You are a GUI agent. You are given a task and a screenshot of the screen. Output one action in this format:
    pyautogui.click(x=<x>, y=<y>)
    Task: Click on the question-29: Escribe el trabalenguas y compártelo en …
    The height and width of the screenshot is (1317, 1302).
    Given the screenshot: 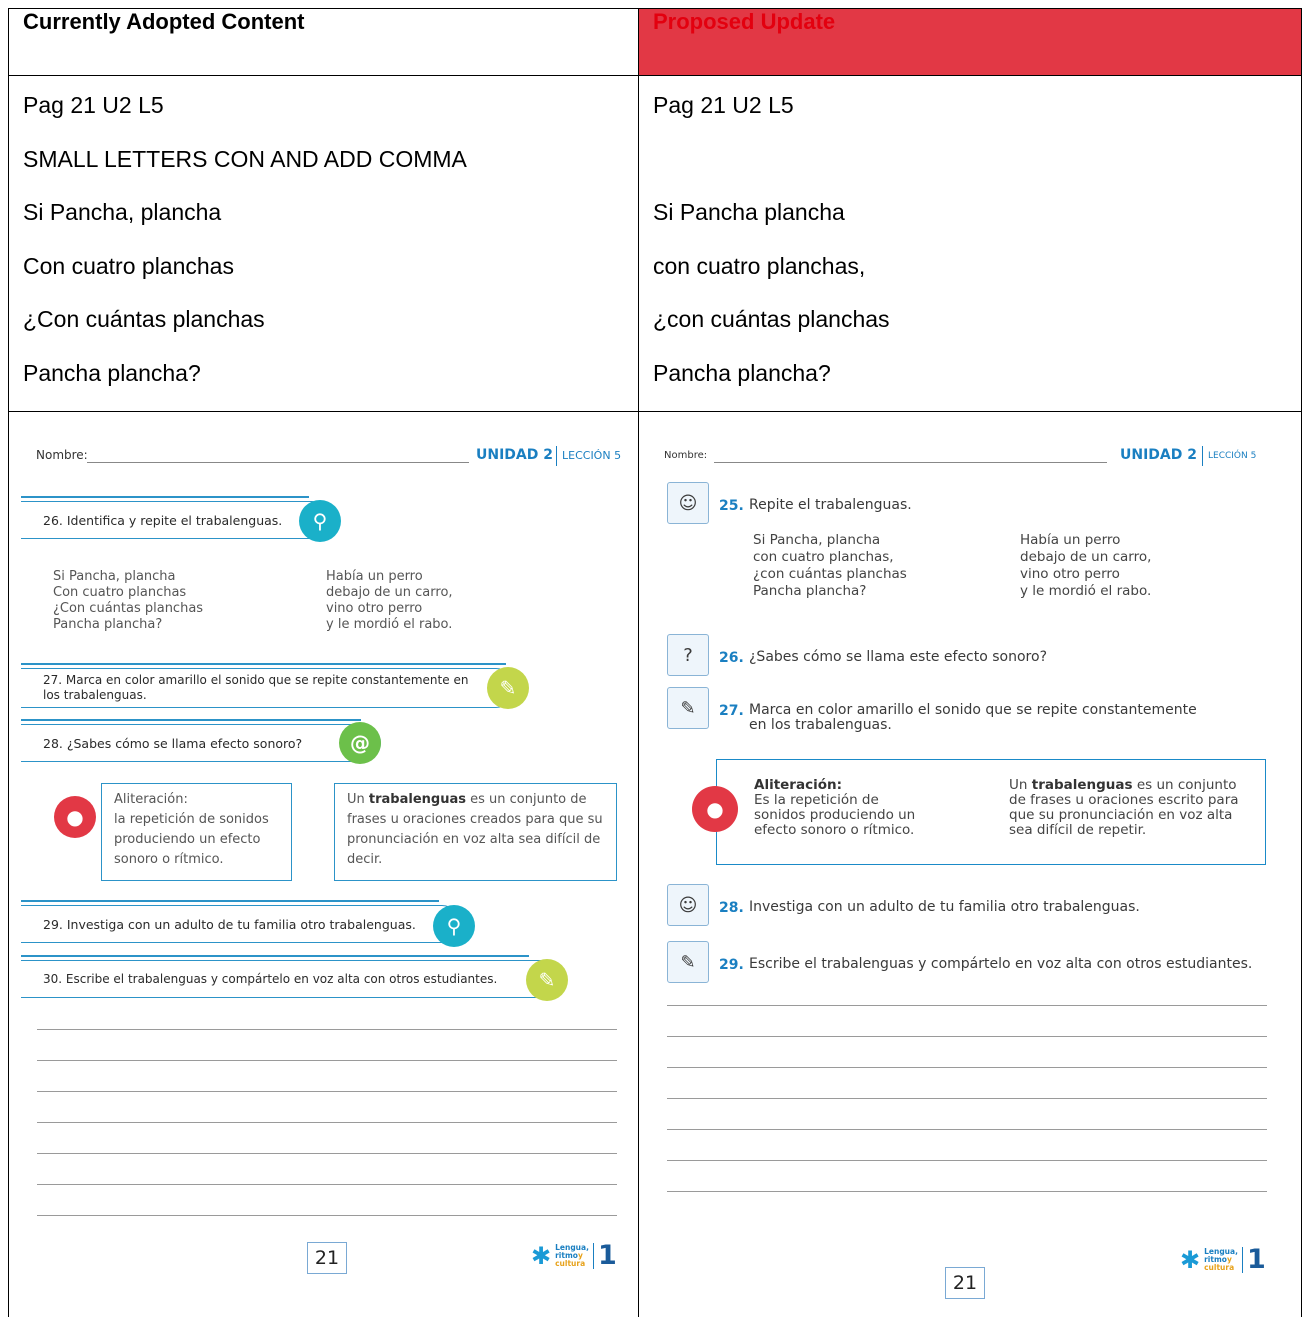 What is the action you would take?
    pyautogui.click(x=1001, y=964)
    